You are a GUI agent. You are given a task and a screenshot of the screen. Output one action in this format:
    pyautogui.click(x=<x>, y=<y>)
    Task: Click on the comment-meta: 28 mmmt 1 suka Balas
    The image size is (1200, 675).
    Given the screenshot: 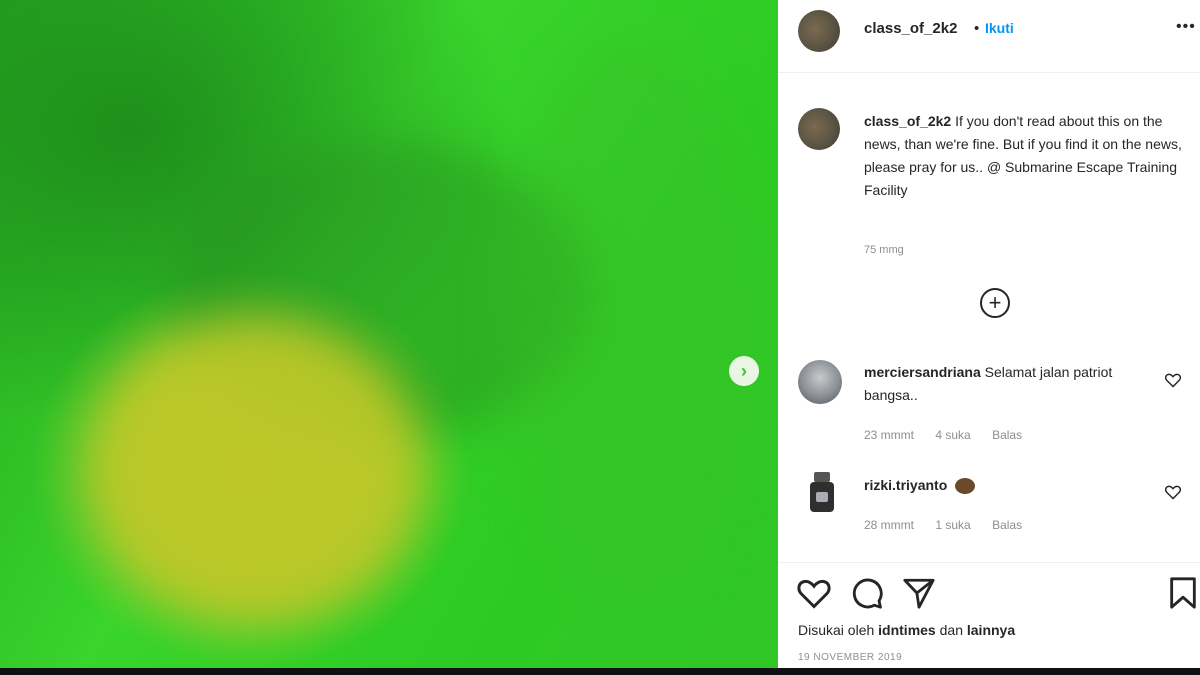 What is the action you would take?
    pyautogui.click(x=952, y=525)
    